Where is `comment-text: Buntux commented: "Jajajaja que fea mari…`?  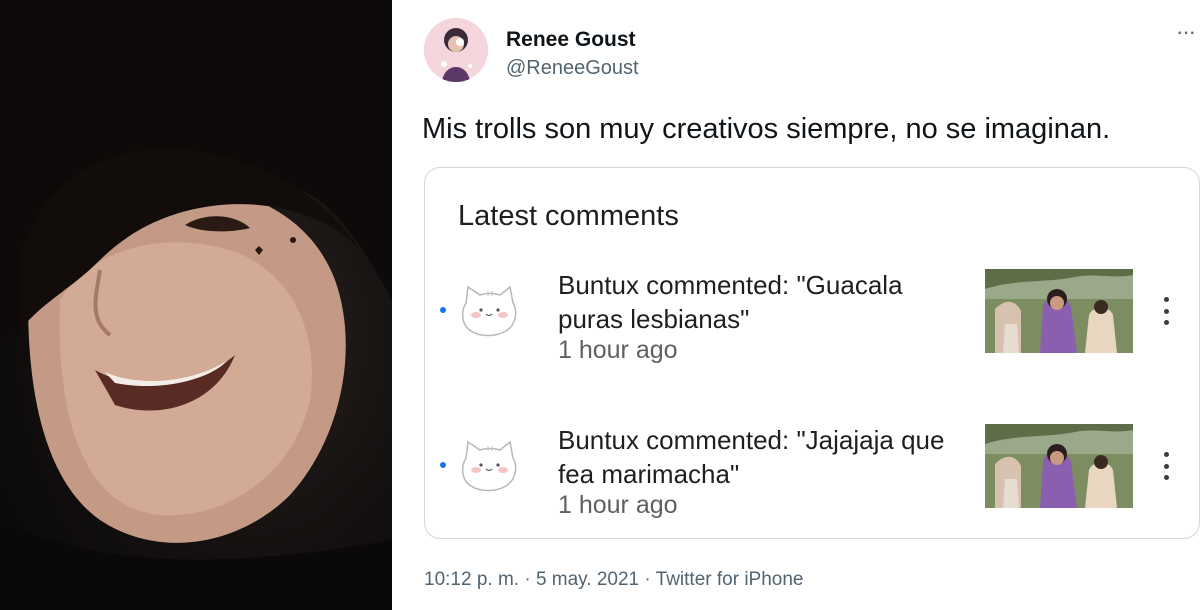
comment-text: Buntux commented: "Jajajaja que fea mari… is located at coordinates (751, 457).